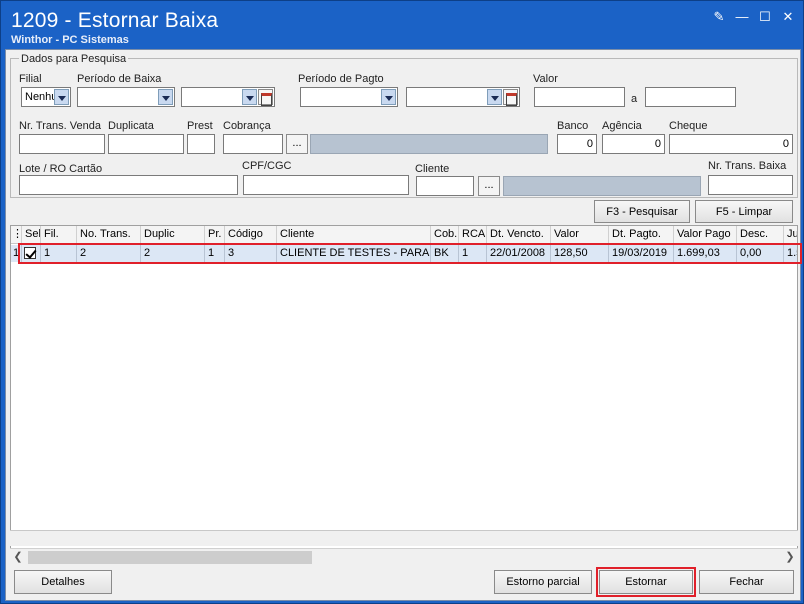  Describe the element at coordinates (641, 253) in the screenshot. I see `cell-dt-pagto: 19/03/2019` at that location.